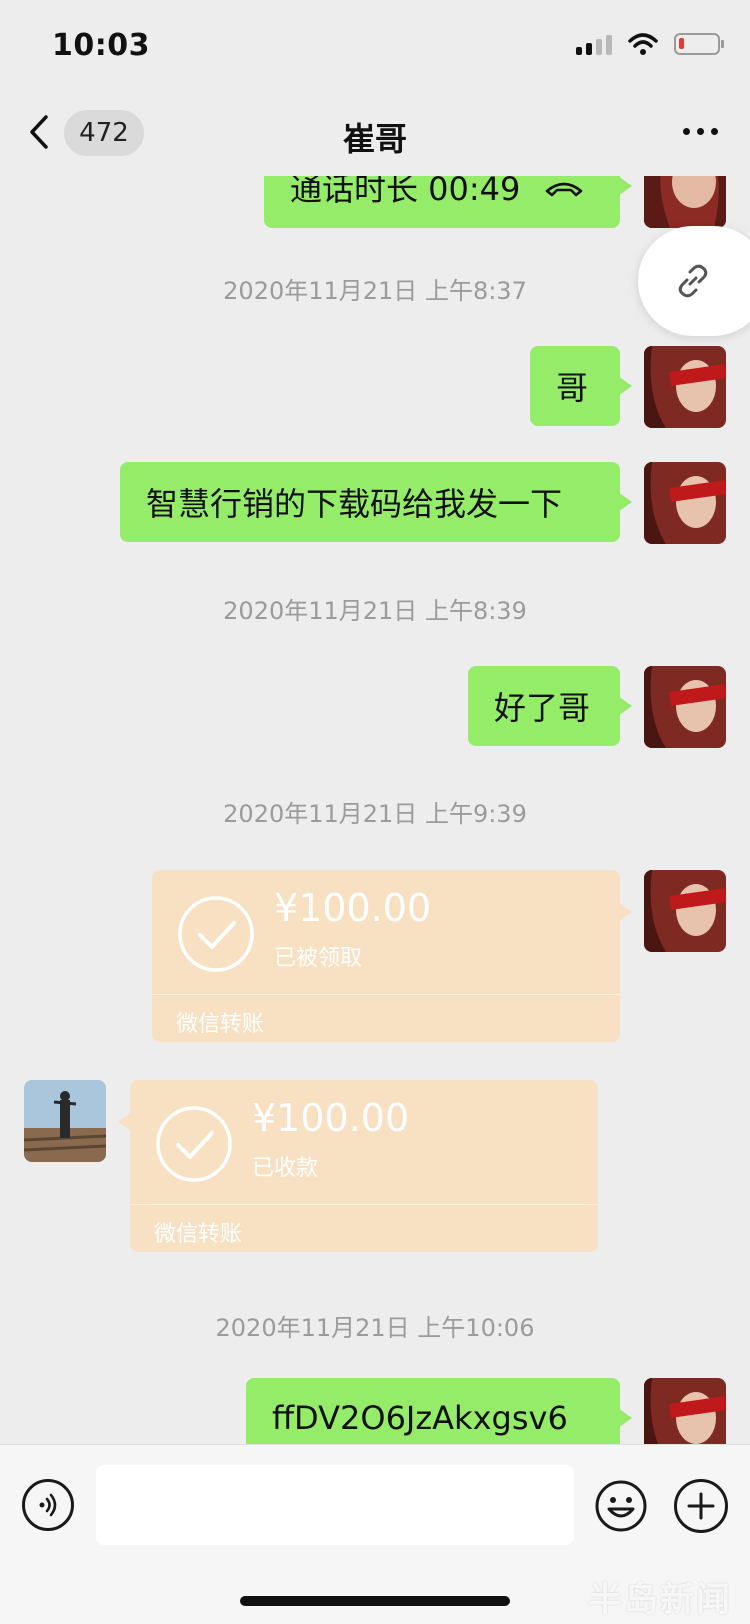 The width and height of the screenshot is (750, 1624). Describe the element at coordinates (699, 44) in the screenshot. I see `battery-icon` at that location.